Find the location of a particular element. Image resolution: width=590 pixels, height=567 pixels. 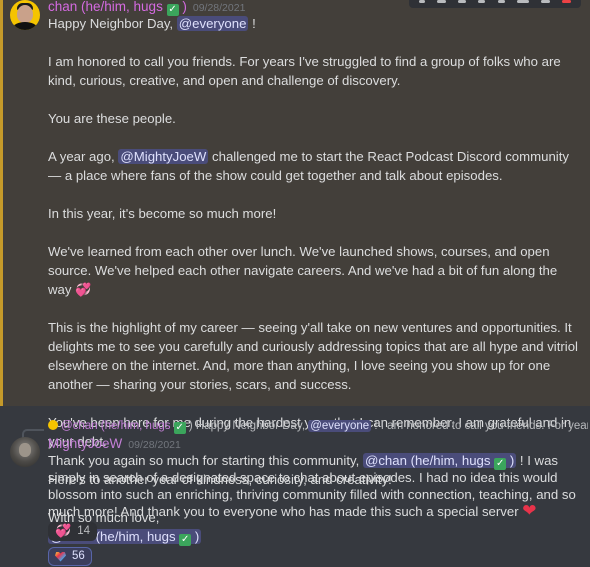

reply-avatar-chan is located at coordinates (53, 425).